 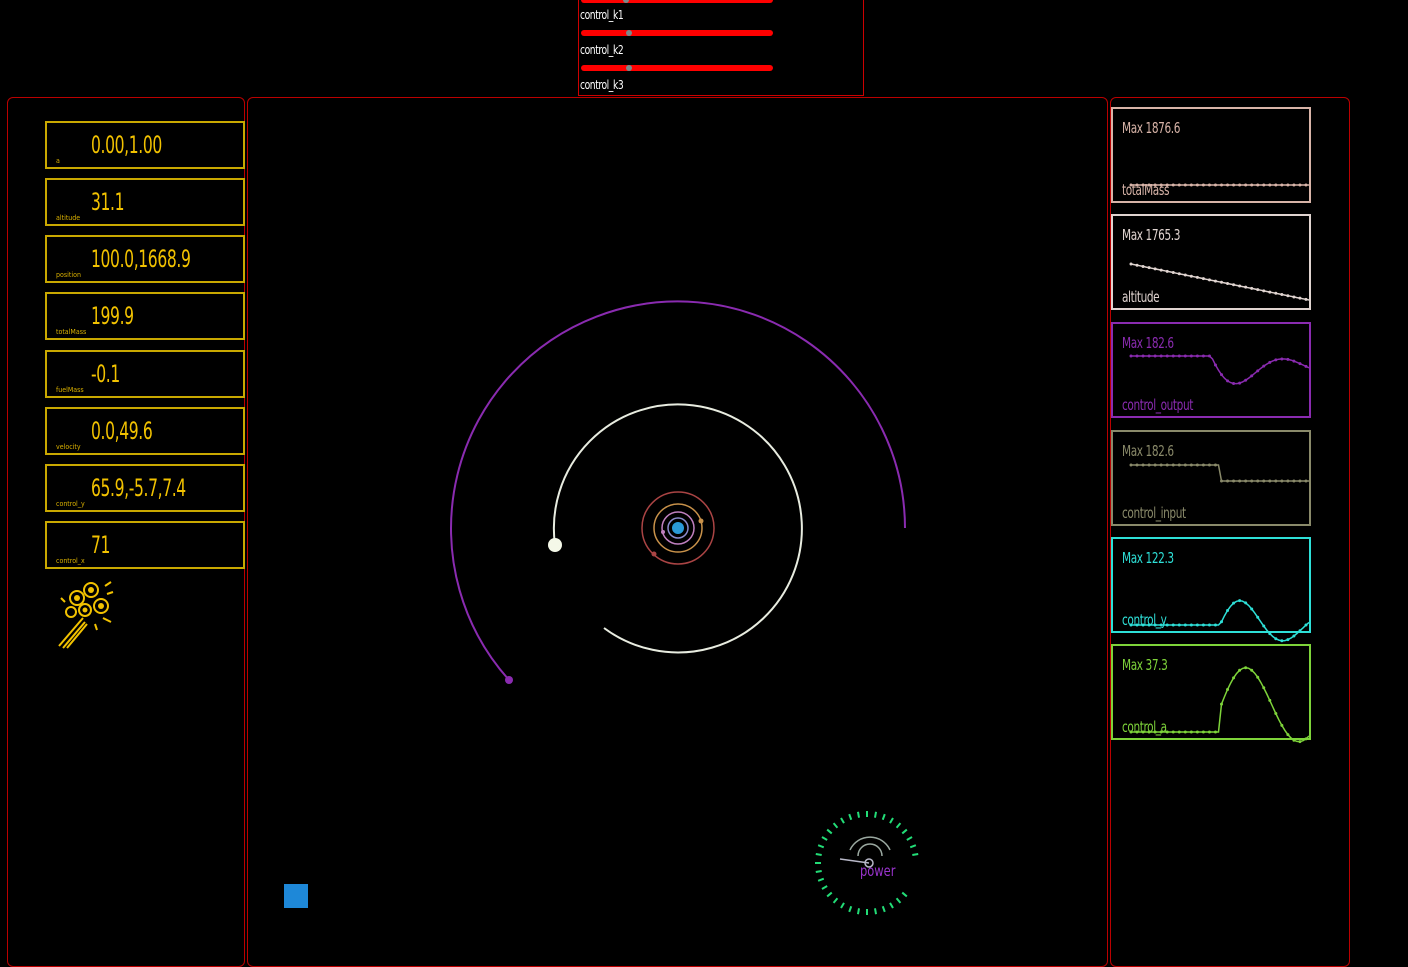 I want to click on spacecraft-marker, so click(x=555, y=545).